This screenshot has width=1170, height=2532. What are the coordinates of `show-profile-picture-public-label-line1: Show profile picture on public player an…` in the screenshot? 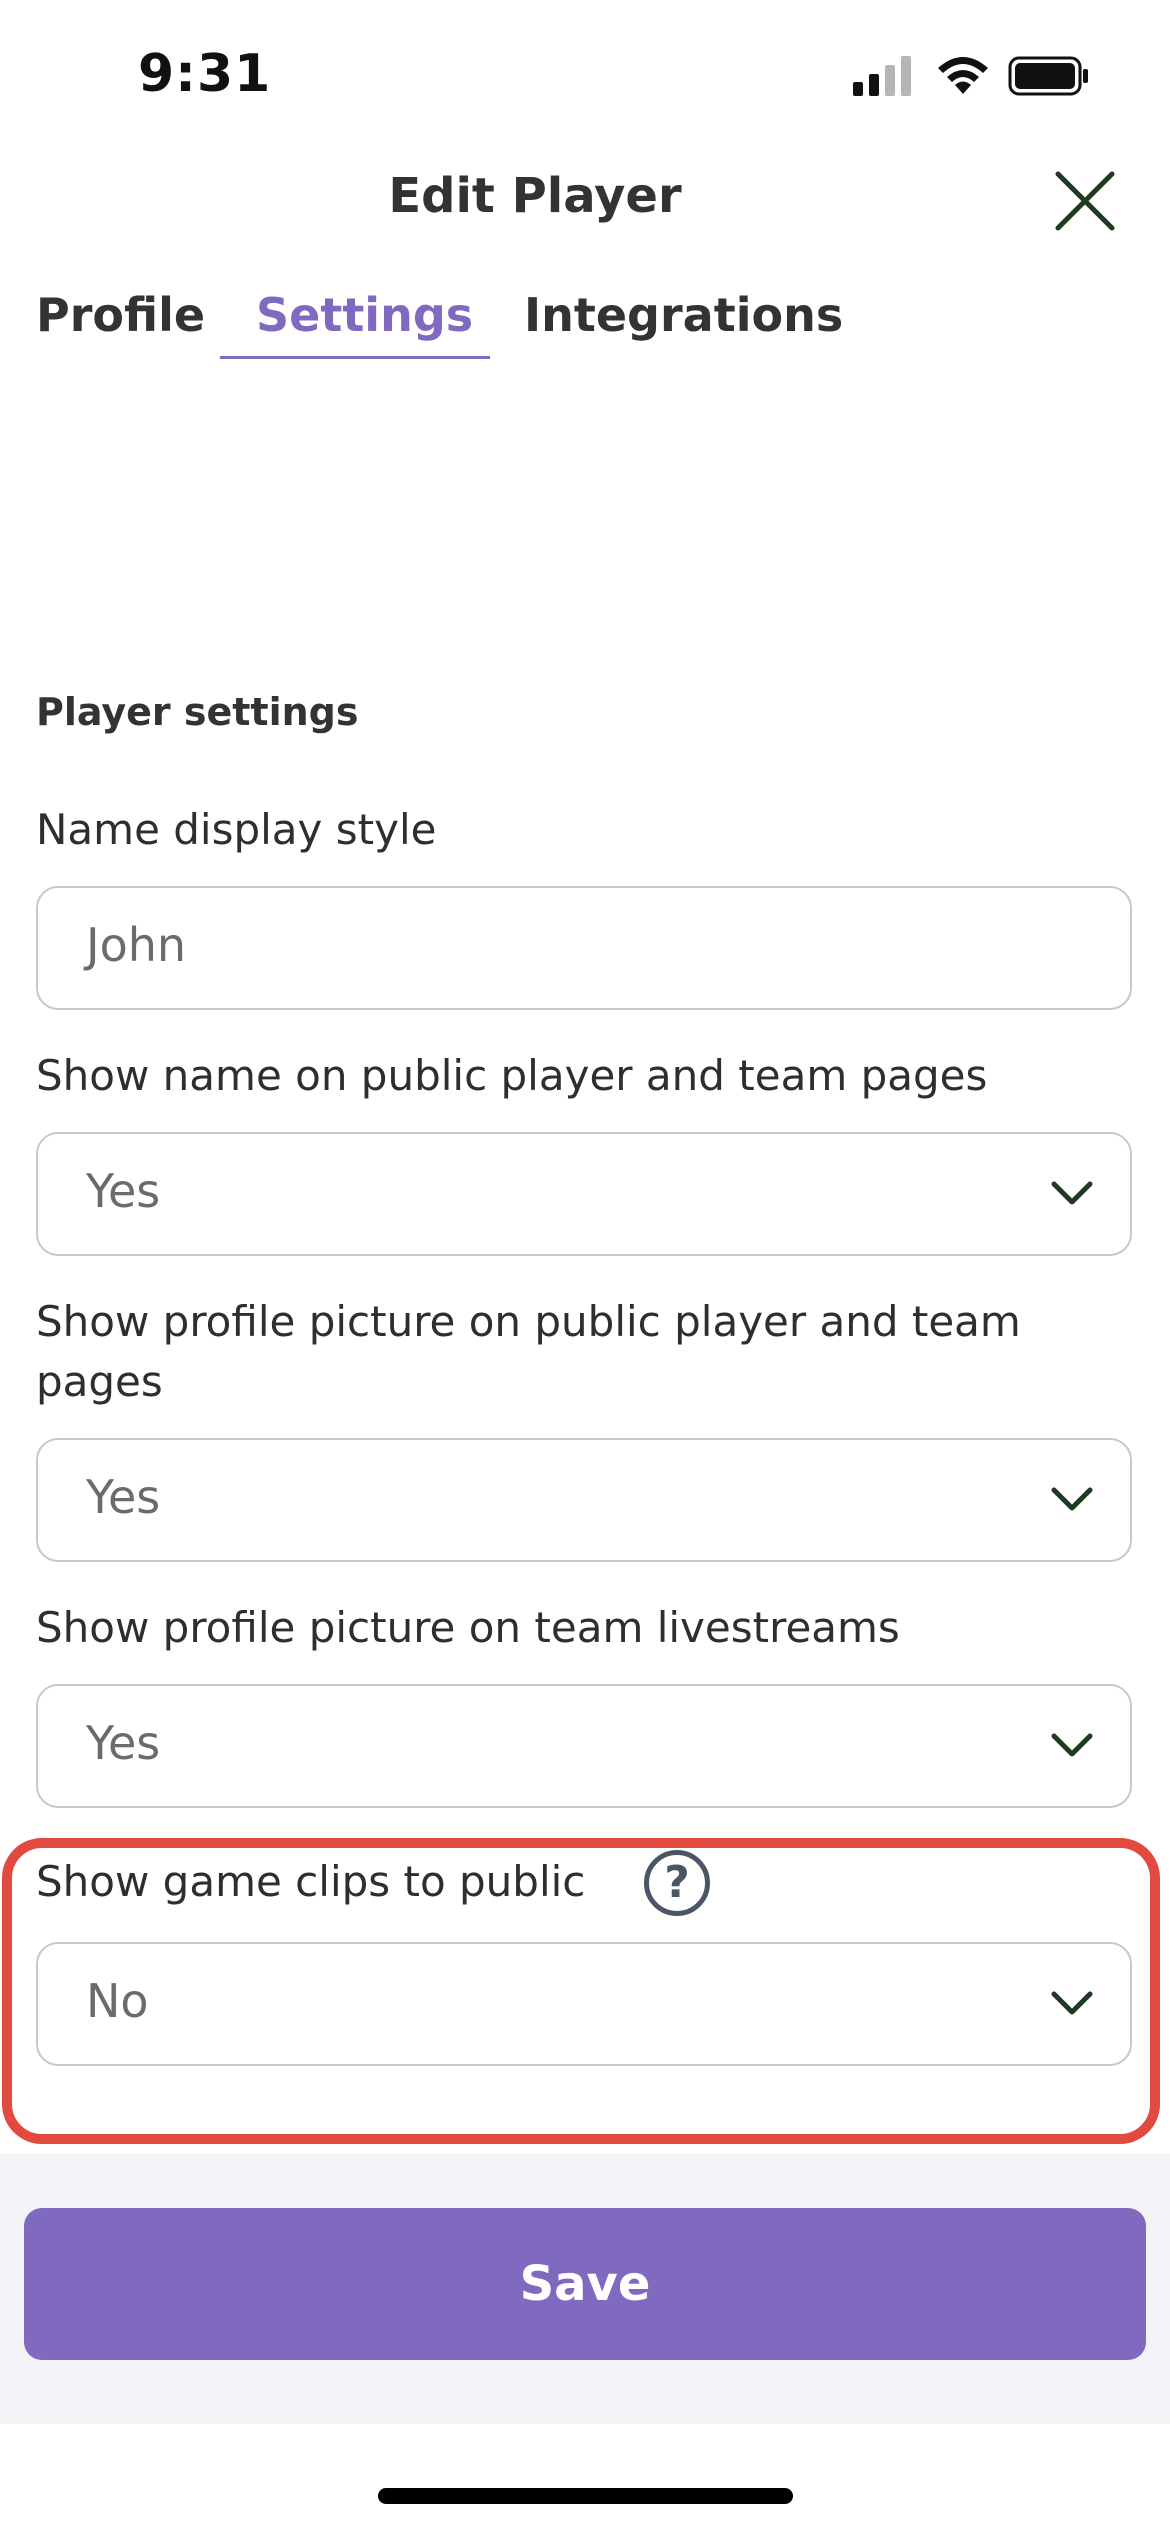 It's located at (528, 1321).